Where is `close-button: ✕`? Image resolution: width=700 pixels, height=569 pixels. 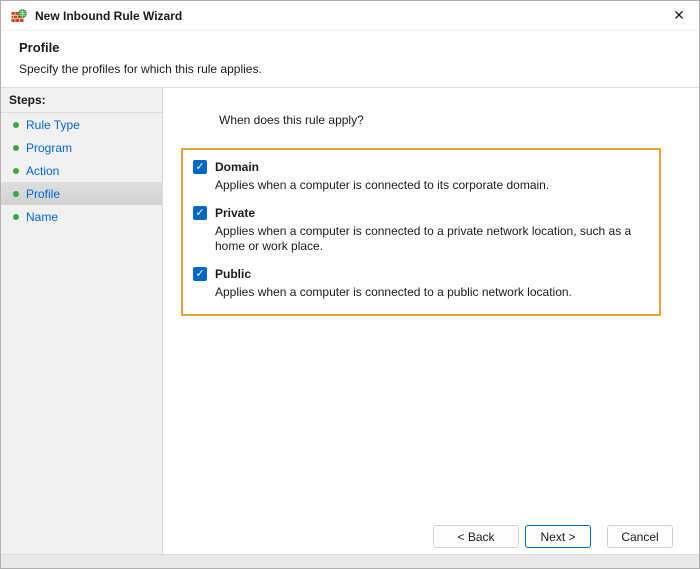
close-button: ✕ is located at coordinates (679, 16).